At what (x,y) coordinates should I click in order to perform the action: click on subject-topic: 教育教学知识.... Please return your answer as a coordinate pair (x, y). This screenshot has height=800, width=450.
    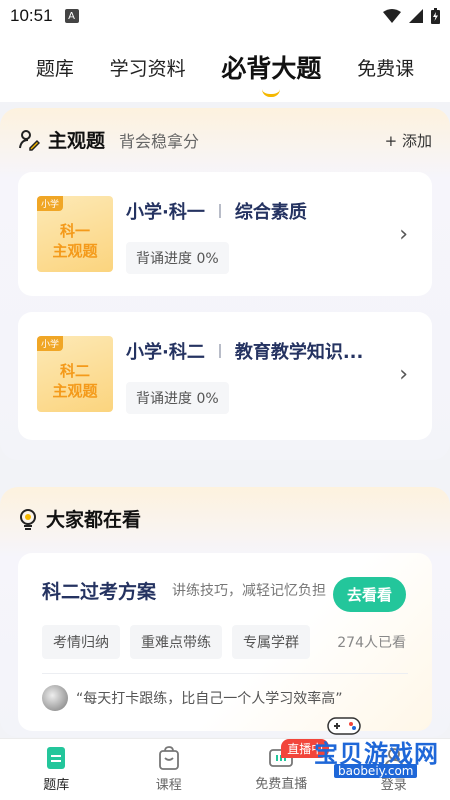
    Looking at the image, I should click on (299, 352).